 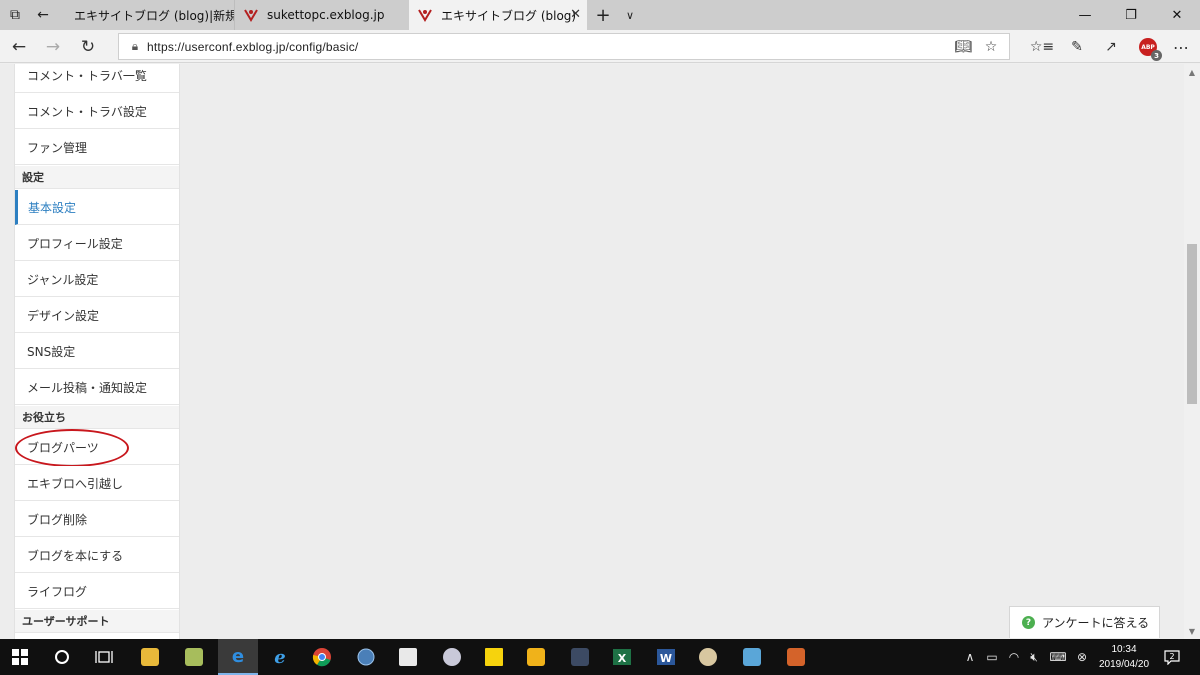 What do you see at coordinates (1156, 55) in the screenshot?
I see `adblock-count-badge: 3` at bounding box center [1156, 55].